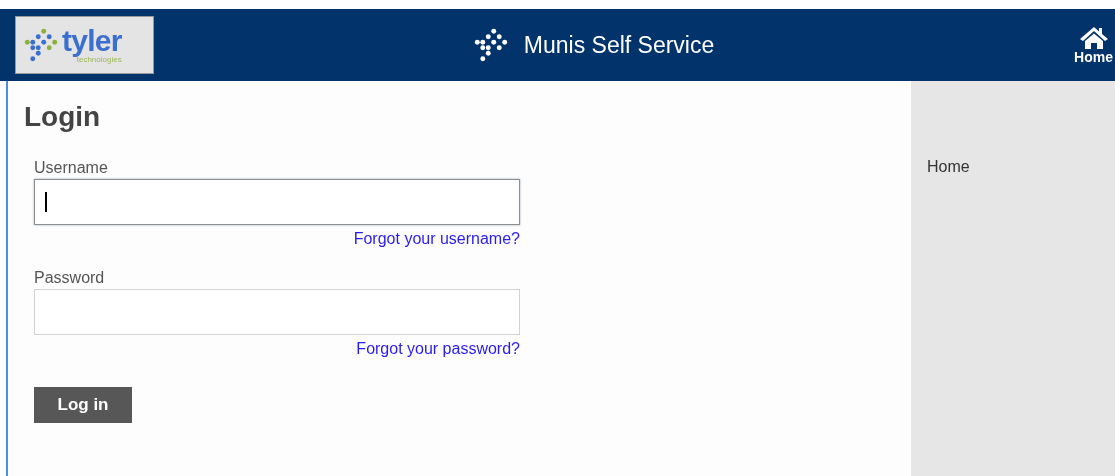  What do you see at coordinates (490, 45) in the screenshot?
I see `dots-icon` at bounding box center [490, 45].